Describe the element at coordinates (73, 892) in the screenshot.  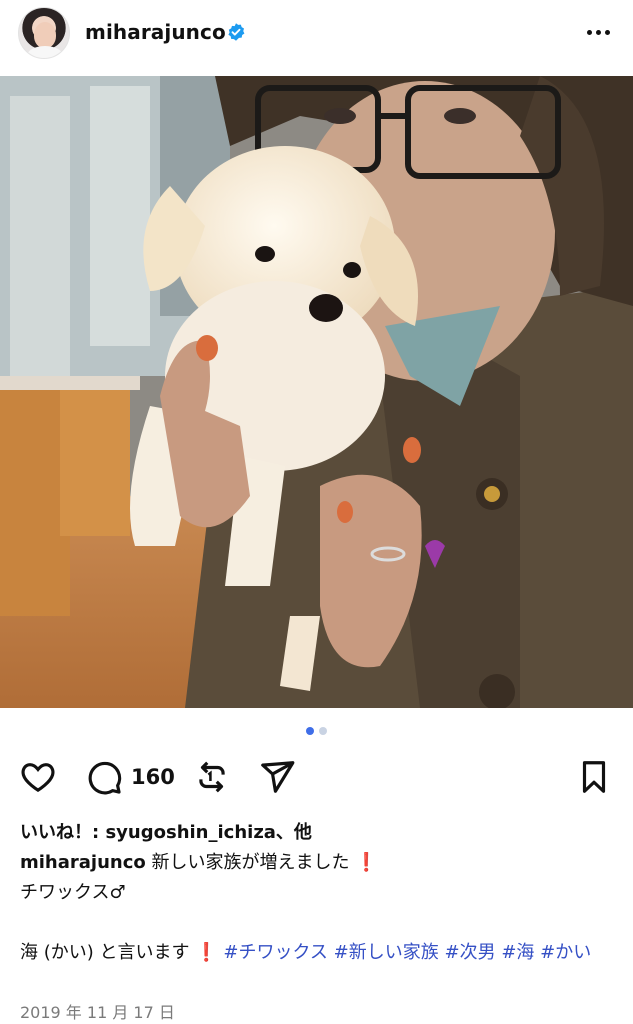
I see `caption-line-2: チワックス♂` at that location.